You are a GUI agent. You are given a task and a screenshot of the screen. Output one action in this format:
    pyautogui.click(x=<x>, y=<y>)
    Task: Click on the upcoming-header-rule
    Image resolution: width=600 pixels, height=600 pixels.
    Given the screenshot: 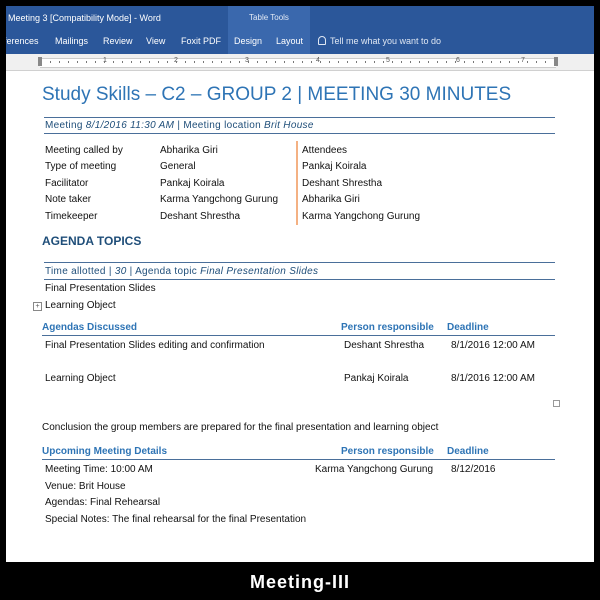 What is the action you would take?
    pyautogui.click(x=298, y=459)
    